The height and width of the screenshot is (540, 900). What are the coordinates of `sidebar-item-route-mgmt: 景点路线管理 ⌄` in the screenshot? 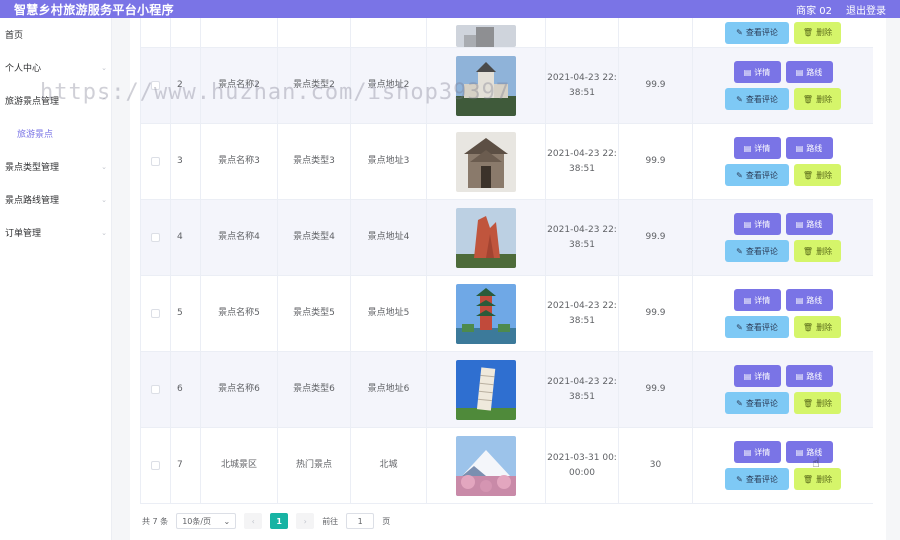 It's located at (55, 199).